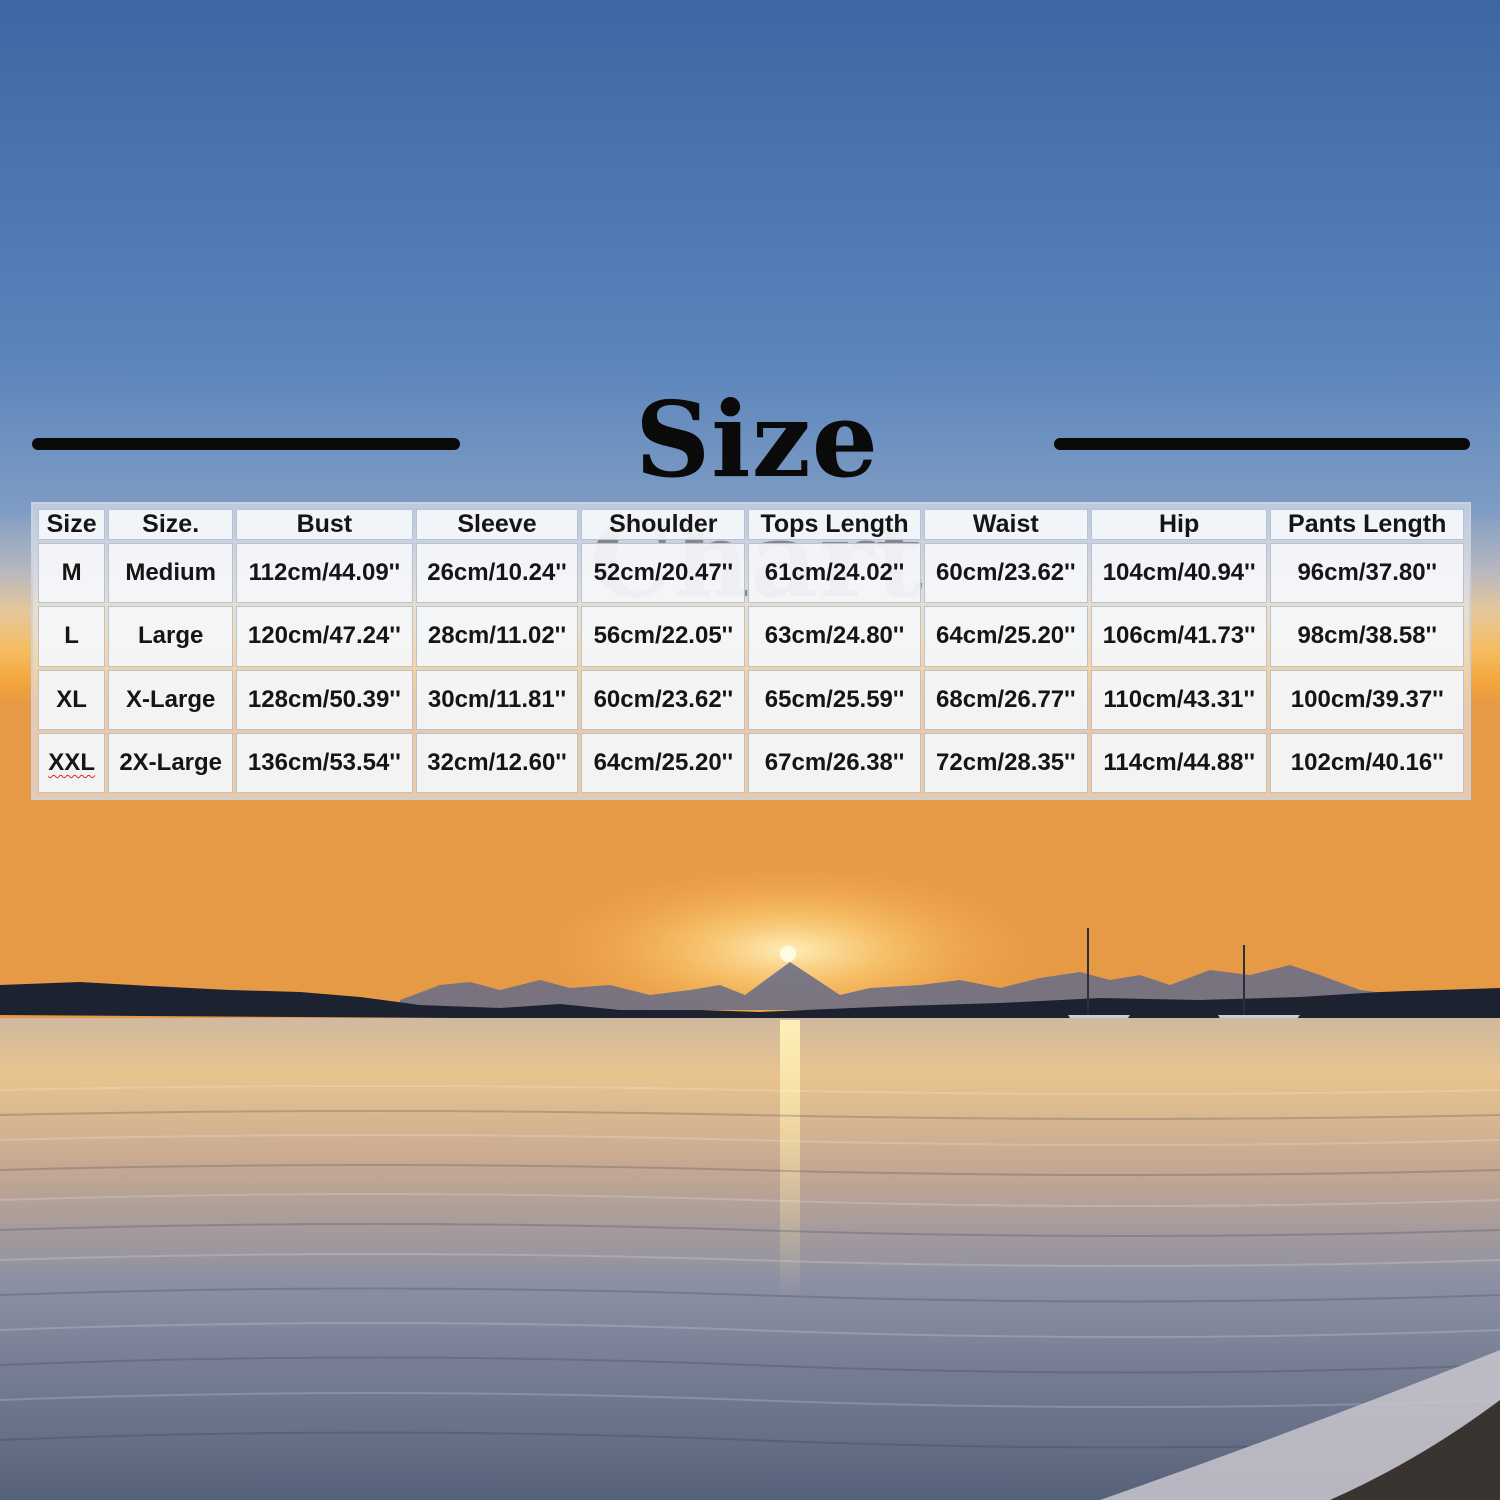 This screenshot has height=1500, width=1500. What do you see at coordinates (756, 499) in the screenshot?
I see `page-title: Size Chart` at bounding box center [756, 499].